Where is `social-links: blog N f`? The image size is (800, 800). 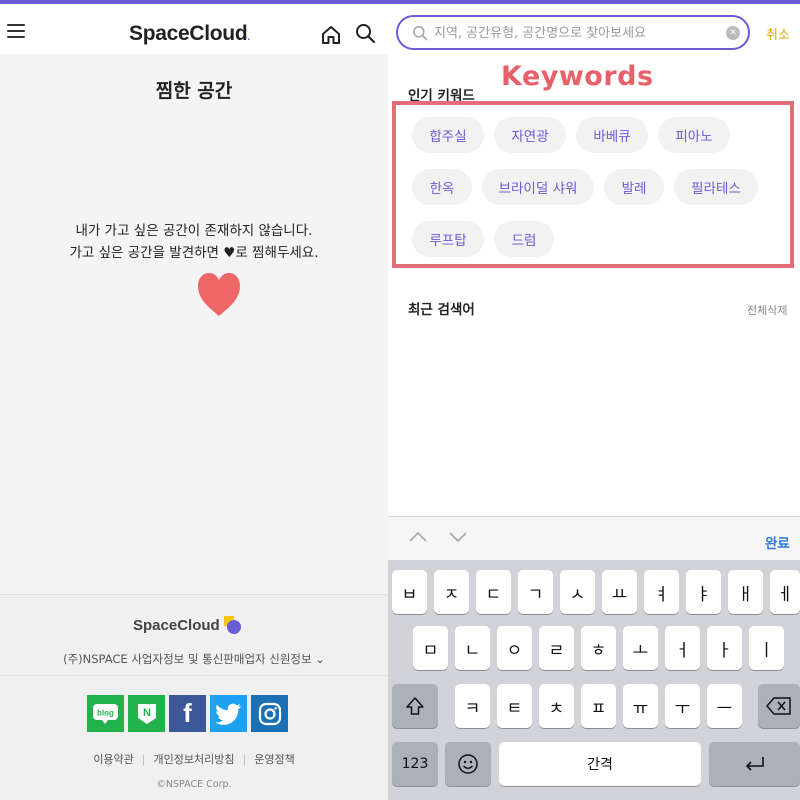 social-links: blog N f is located at coordinates (187, 713).